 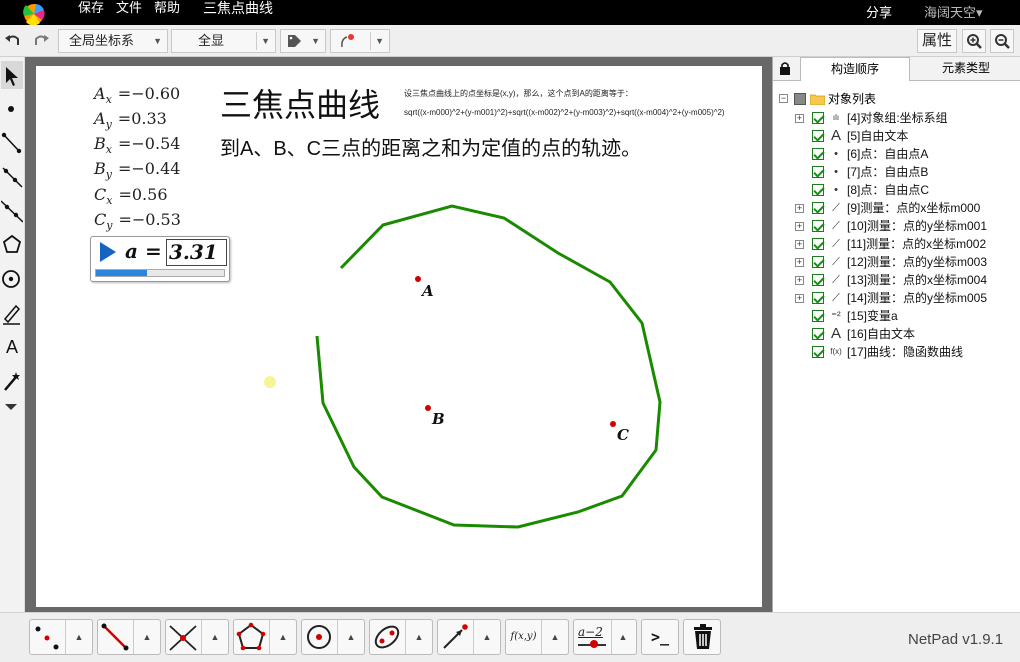 I want to click on menu-save: 保存, so click(x=91, y=12).